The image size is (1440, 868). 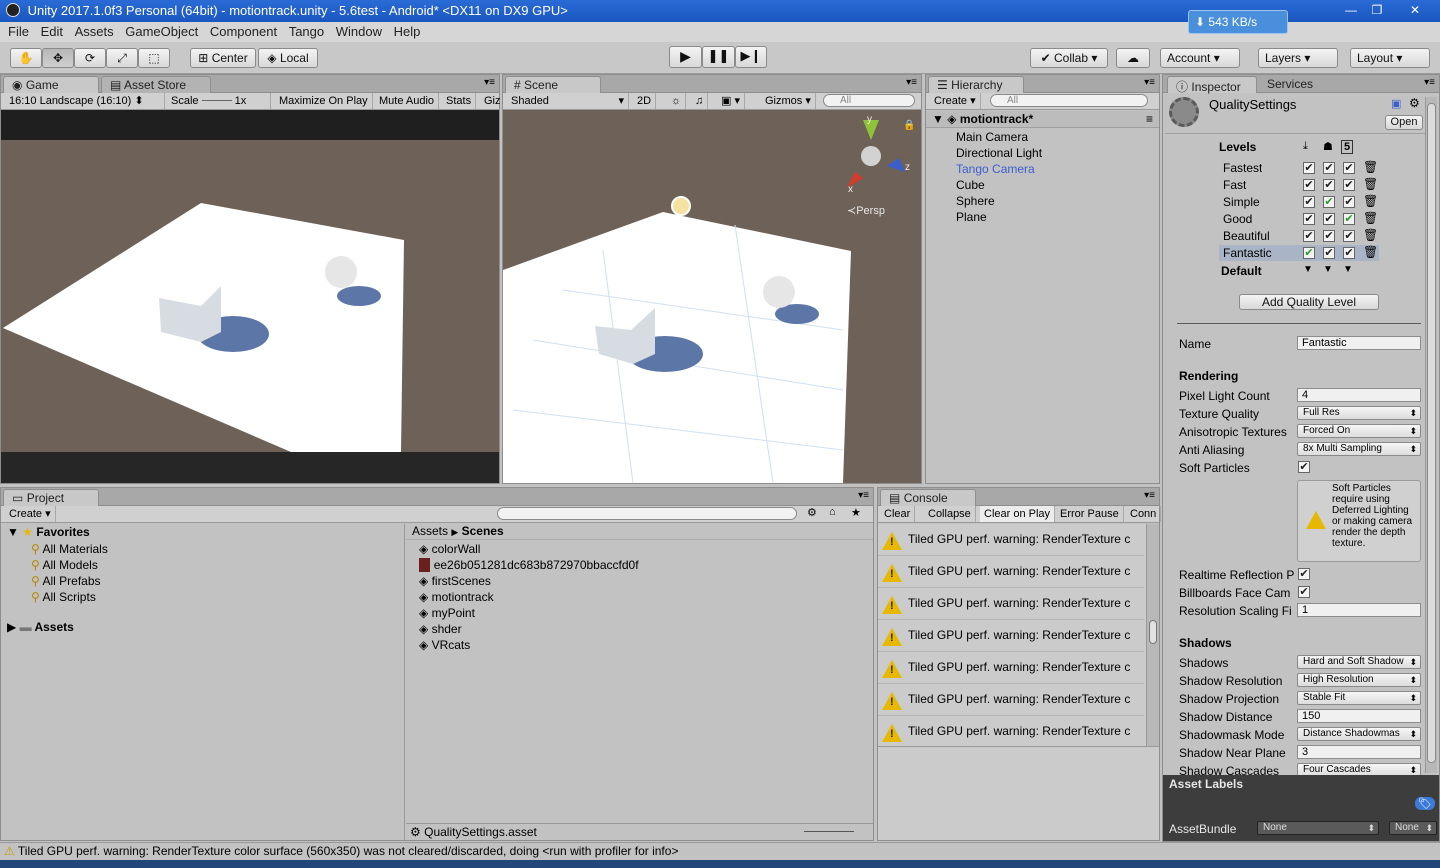 What do you see at coordinates (1318, 828) in the screenshot?
I see `asset-bundle-dropdown: None` at bounding box center [1318, 828].